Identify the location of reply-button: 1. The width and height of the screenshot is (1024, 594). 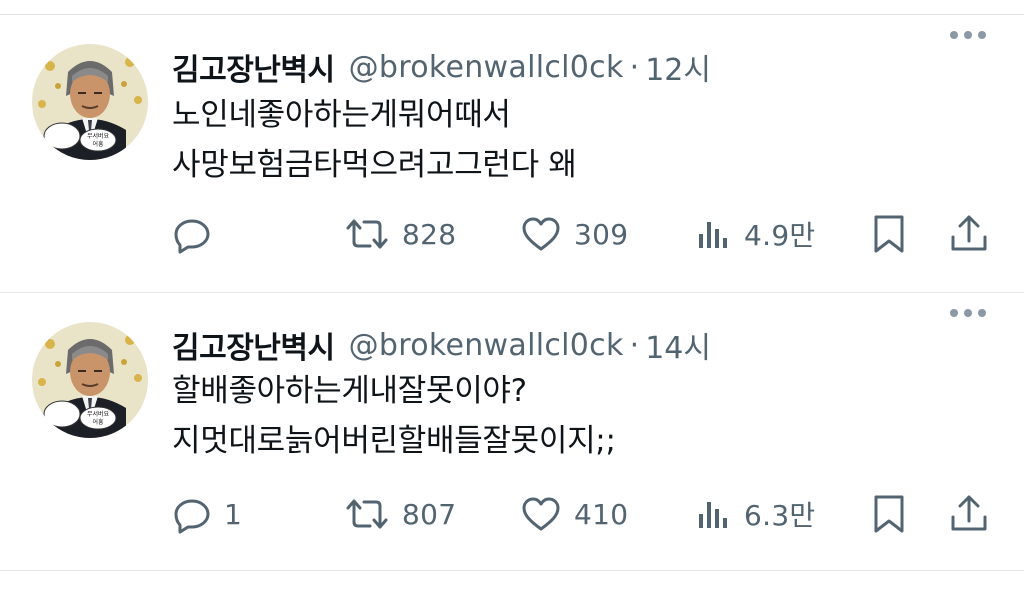
(207, 514).